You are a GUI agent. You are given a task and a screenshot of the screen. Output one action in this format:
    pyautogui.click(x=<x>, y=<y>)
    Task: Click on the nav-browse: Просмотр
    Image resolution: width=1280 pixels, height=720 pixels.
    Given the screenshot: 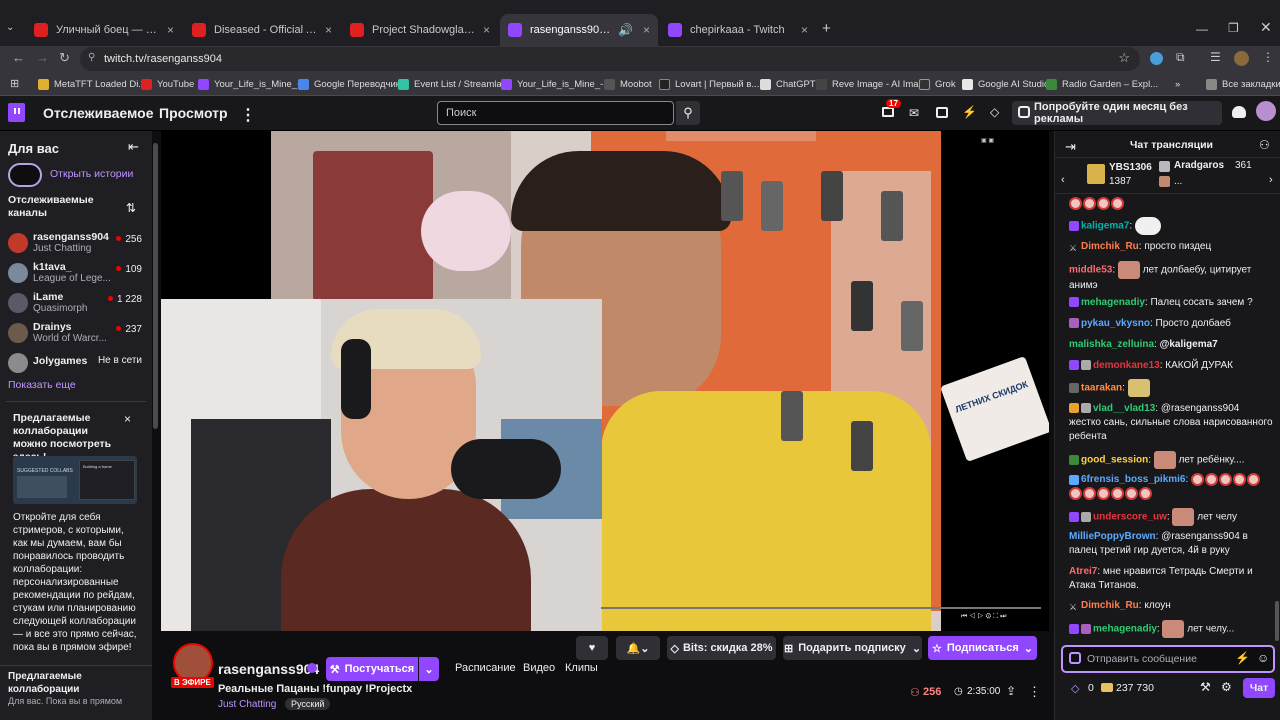 What is the action you would take?
    pyautogui.click(x=193, y=113)
    